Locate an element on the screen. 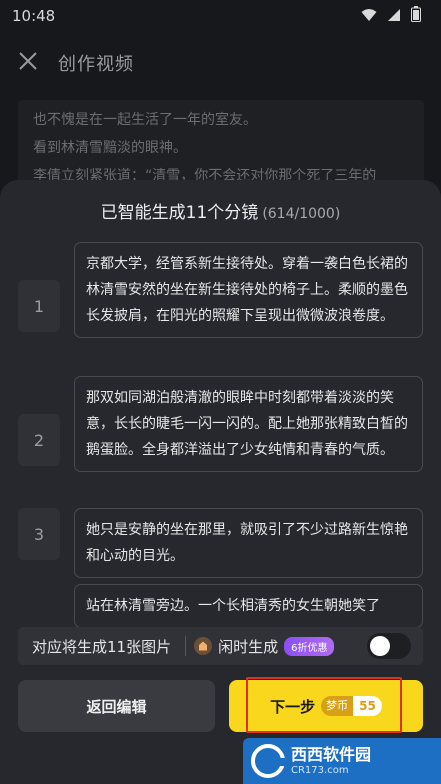 This screenshot has height=784, width=441. watermark-logo-icon is located at coordinates (269, 761).